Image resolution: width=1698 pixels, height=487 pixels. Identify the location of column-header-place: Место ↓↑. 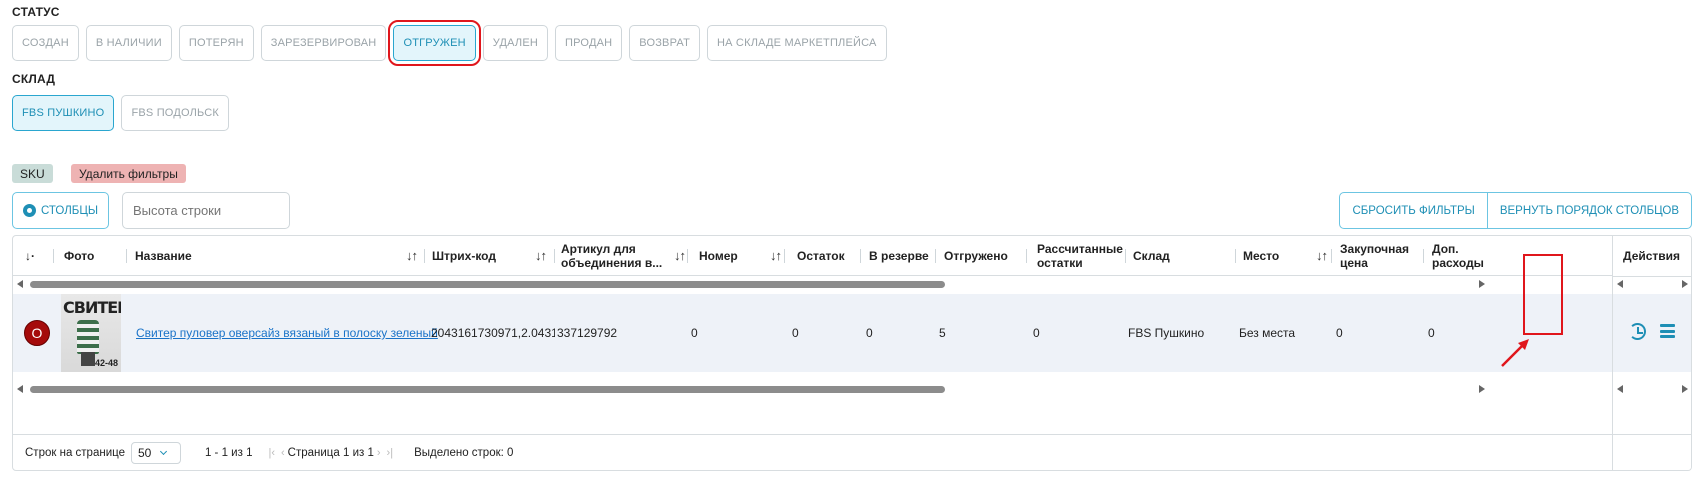
(1289, 256).